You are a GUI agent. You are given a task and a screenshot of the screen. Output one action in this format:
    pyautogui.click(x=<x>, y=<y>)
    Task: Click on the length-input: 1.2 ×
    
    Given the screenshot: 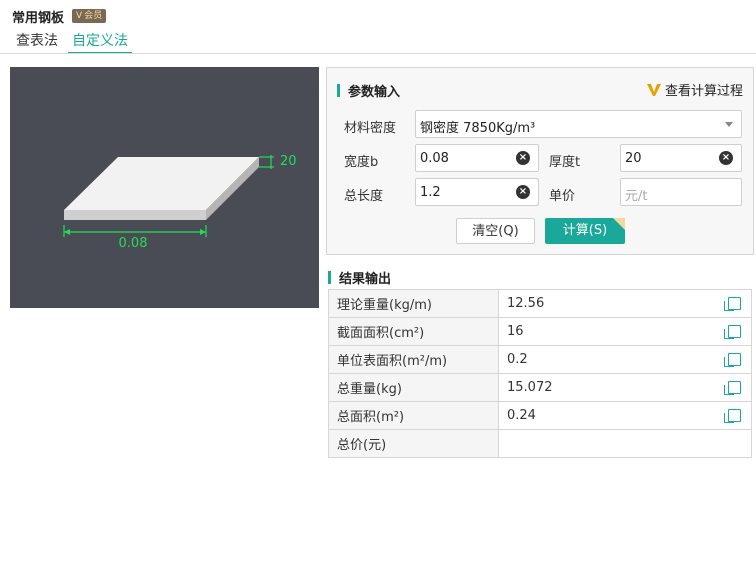 What is the action you would take?
    pyautogui.click(x=477, y=192)
    